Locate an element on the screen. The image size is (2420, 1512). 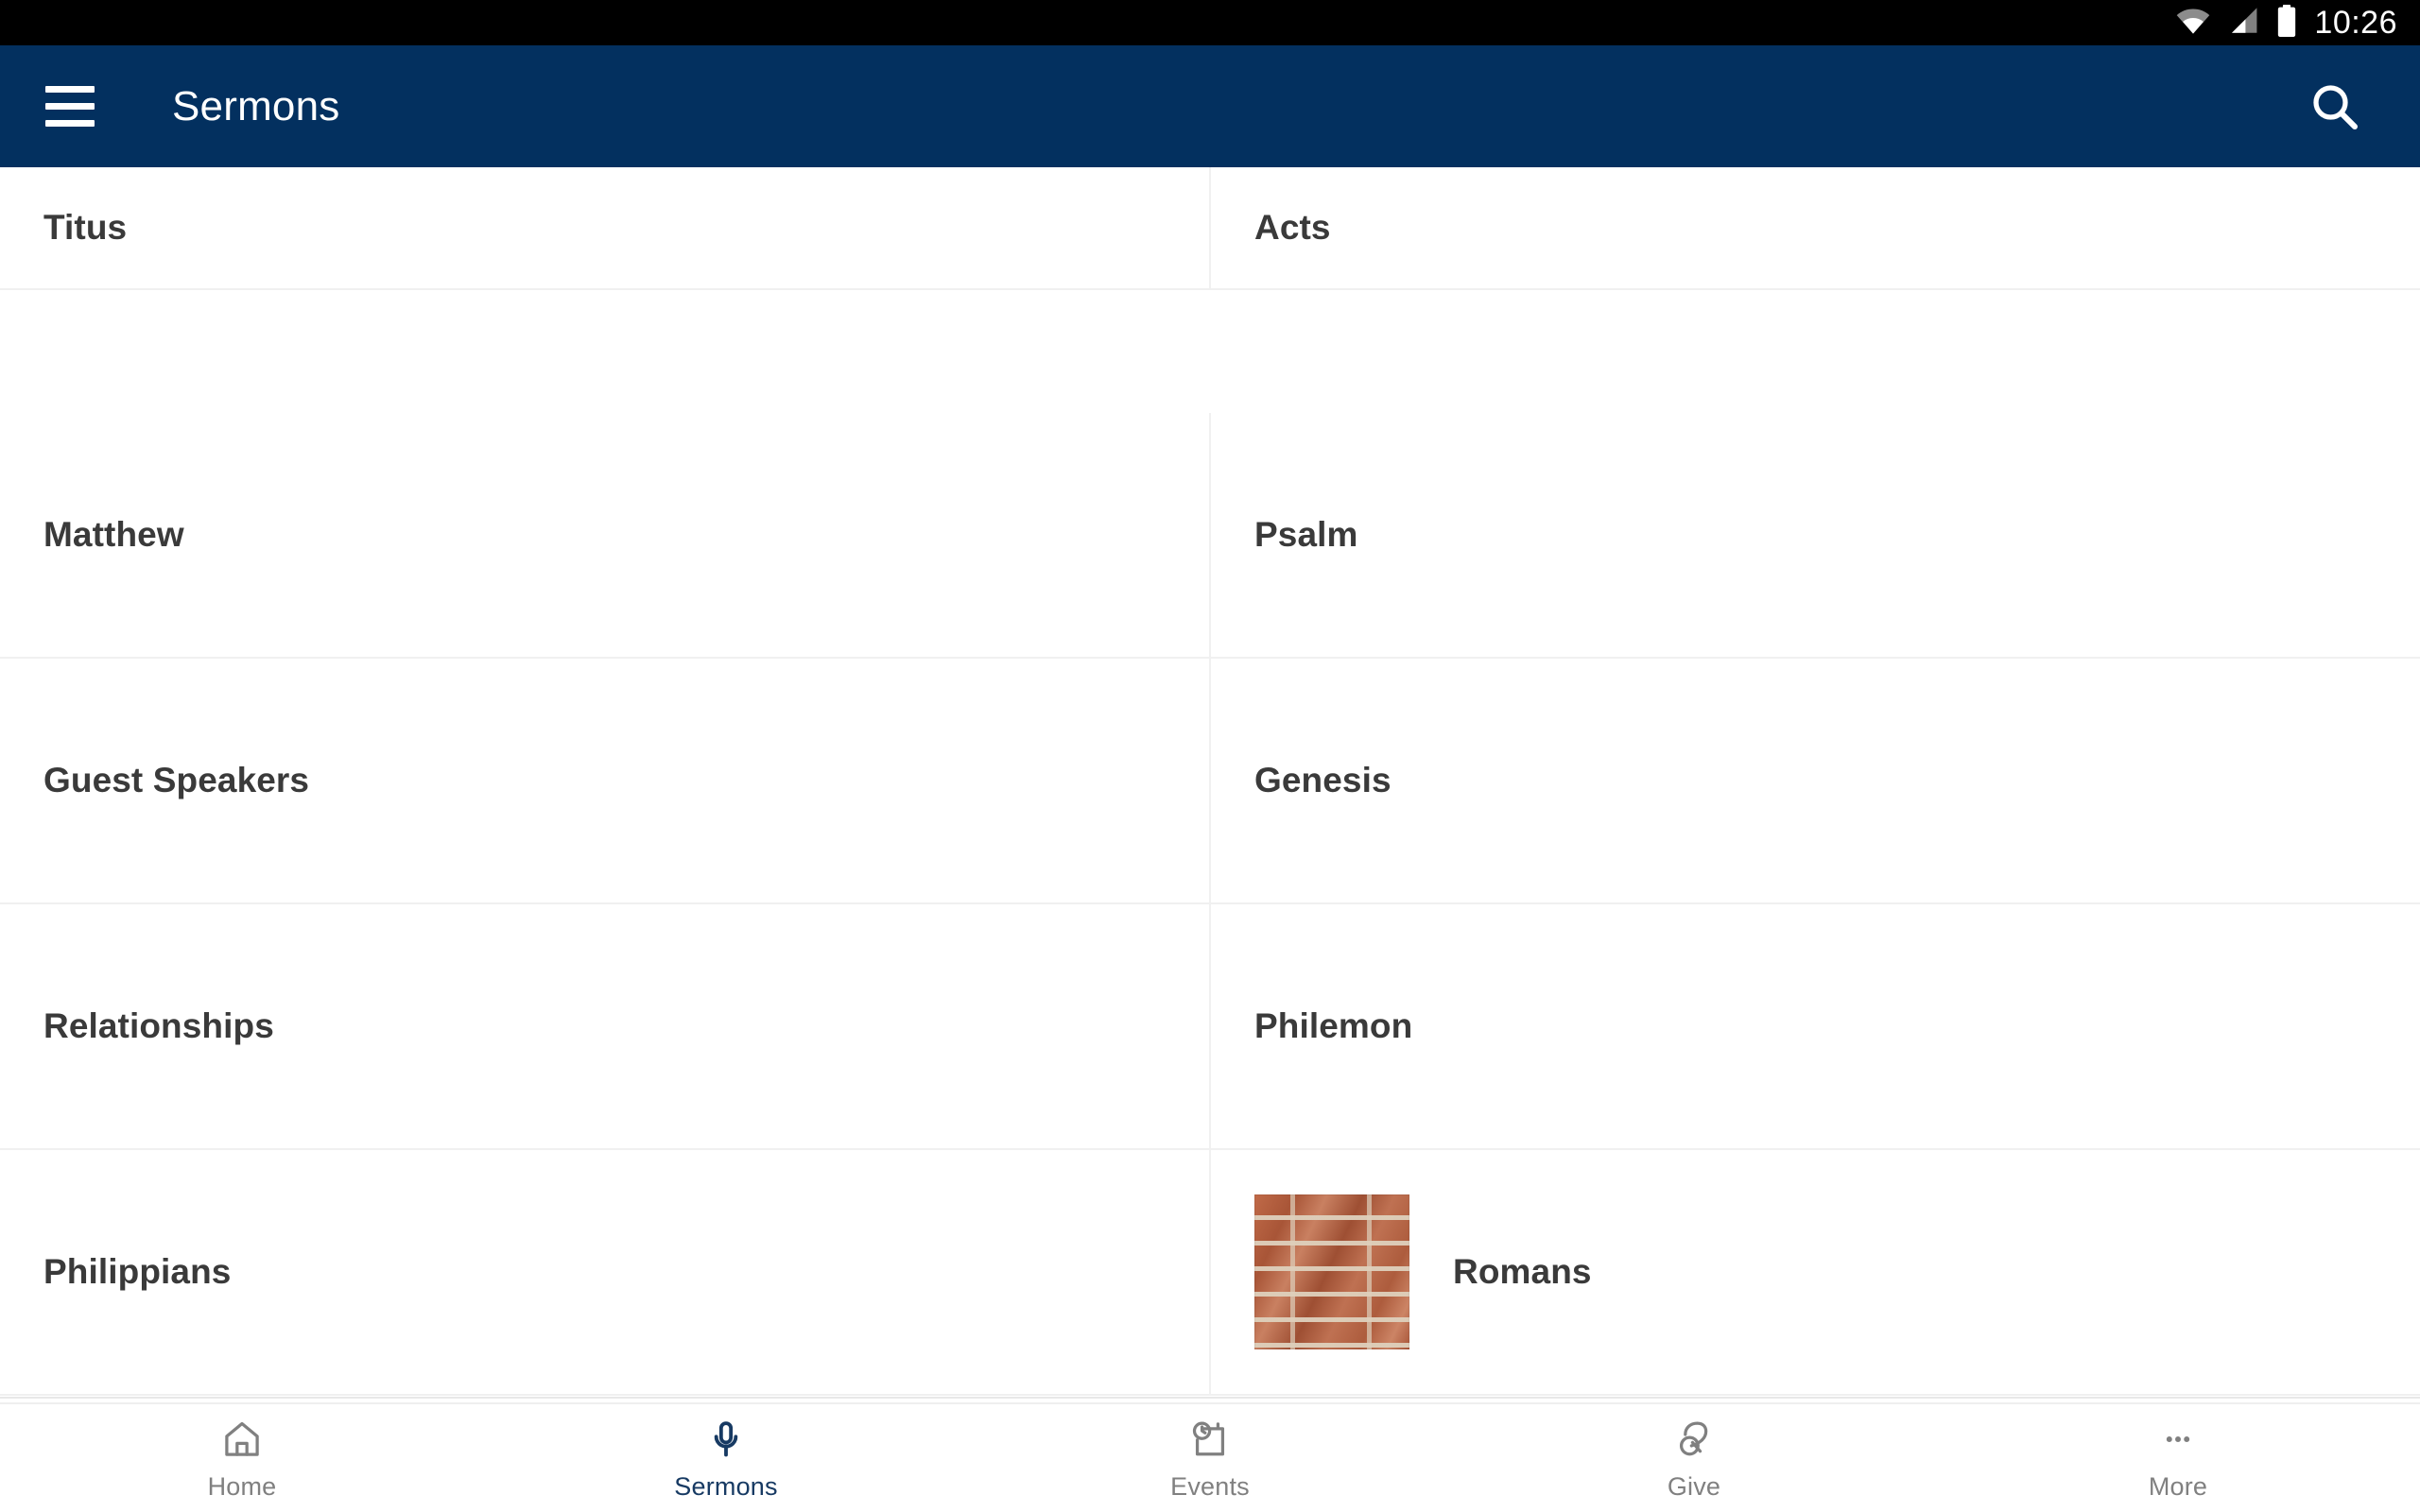
sermon-series-item: Relationships is located at coordinates (605, 1027).